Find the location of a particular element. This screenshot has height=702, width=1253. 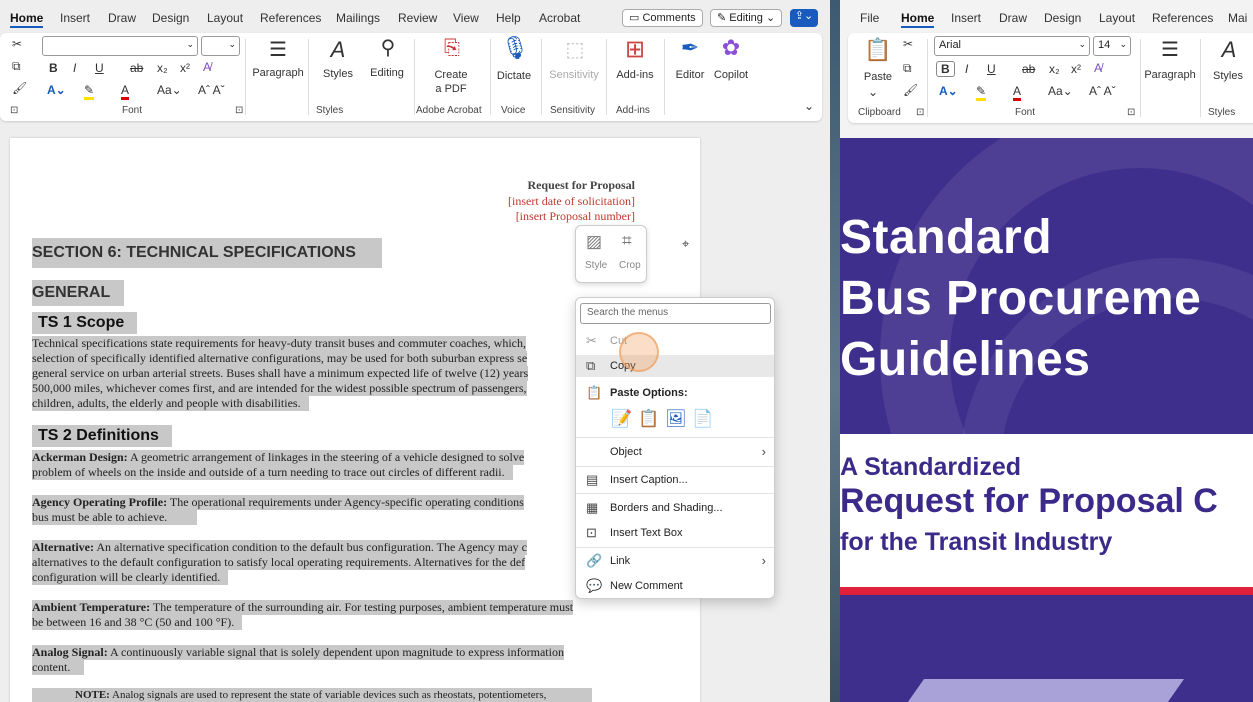

text-box-icon: ⊡ is located at coordinates (591, 532).